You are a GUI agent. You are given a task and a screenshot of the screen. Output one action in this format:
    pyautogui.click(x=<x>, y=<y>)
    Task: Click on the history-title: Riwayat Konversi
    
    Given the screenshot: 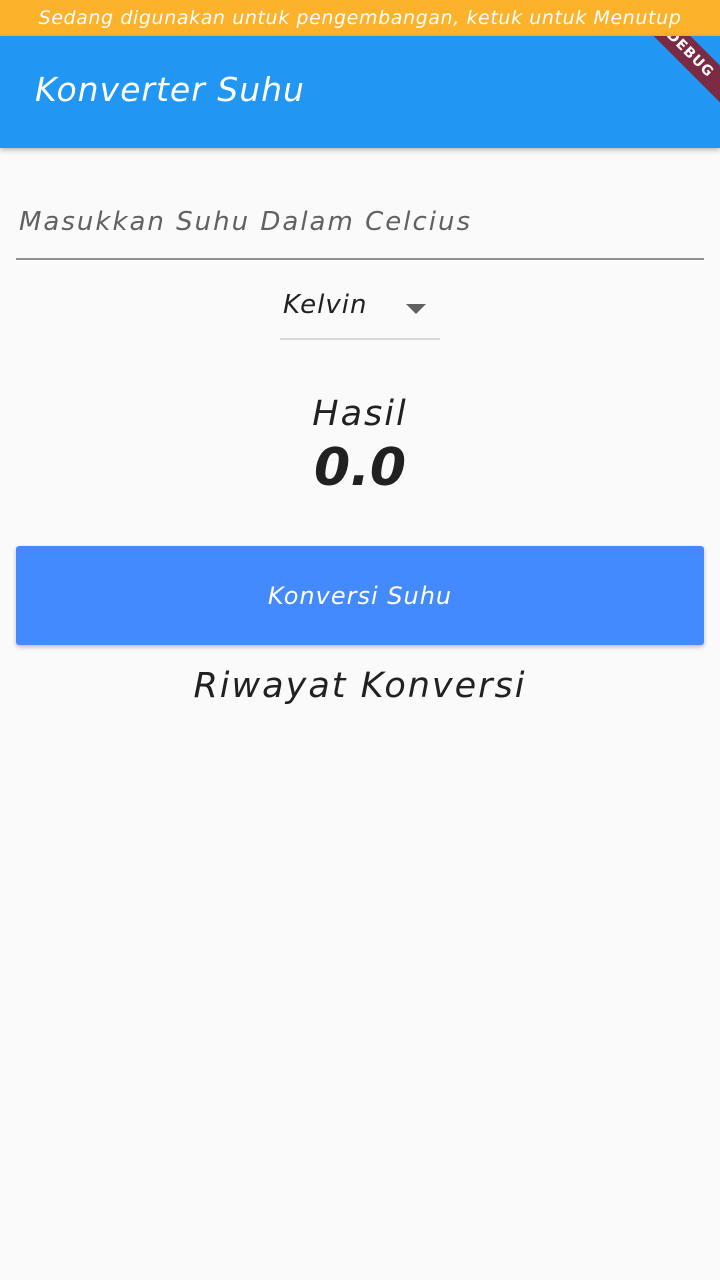 What is the action you would take?
    pyautogui.click(x=360, y=686)
    